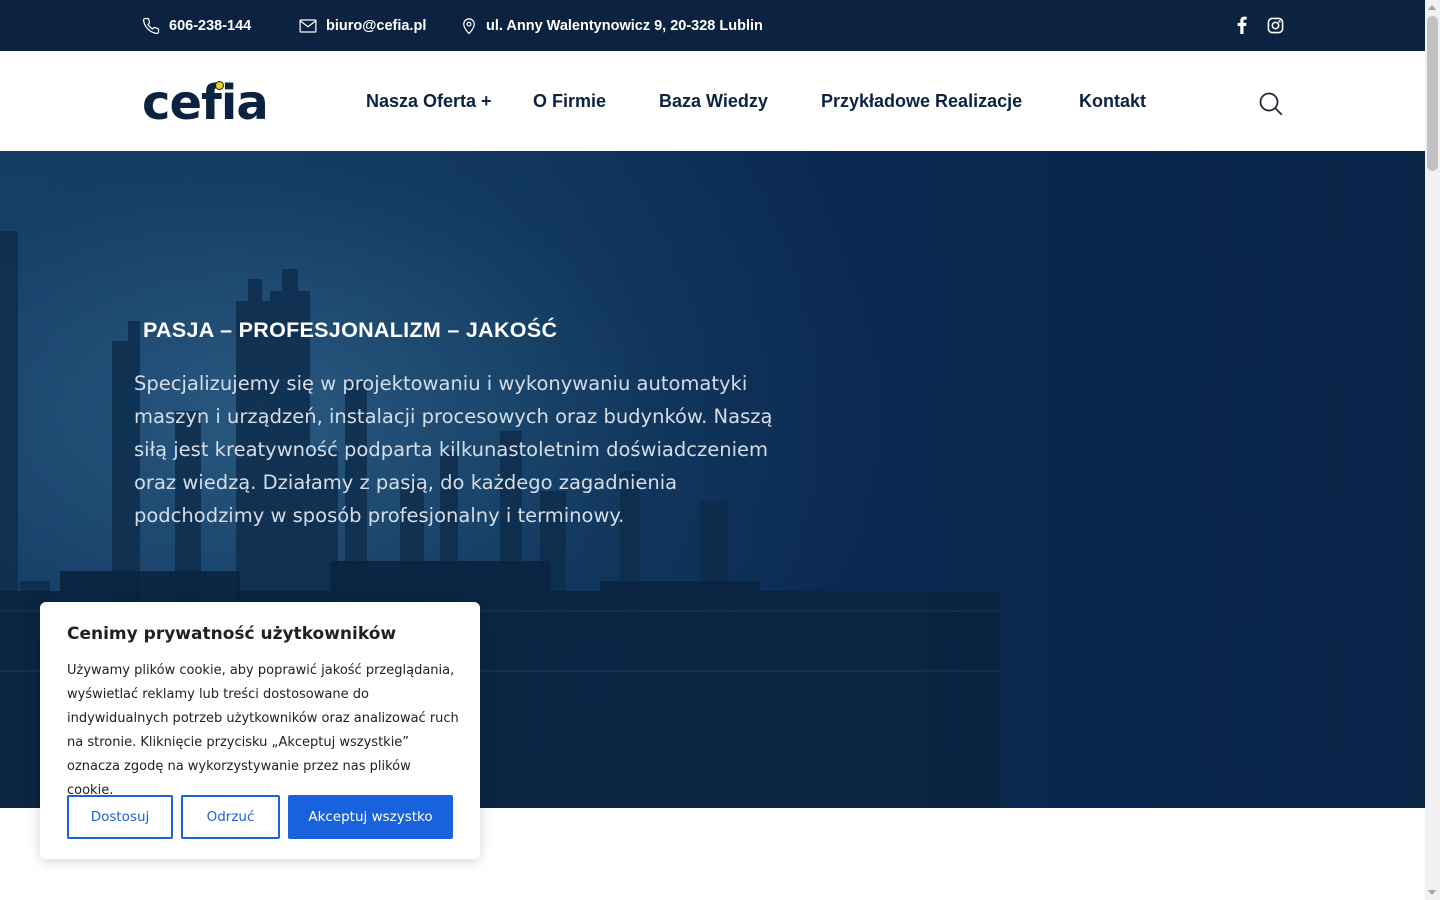  I want to click on site-logo: cefia, so click(205, 103).